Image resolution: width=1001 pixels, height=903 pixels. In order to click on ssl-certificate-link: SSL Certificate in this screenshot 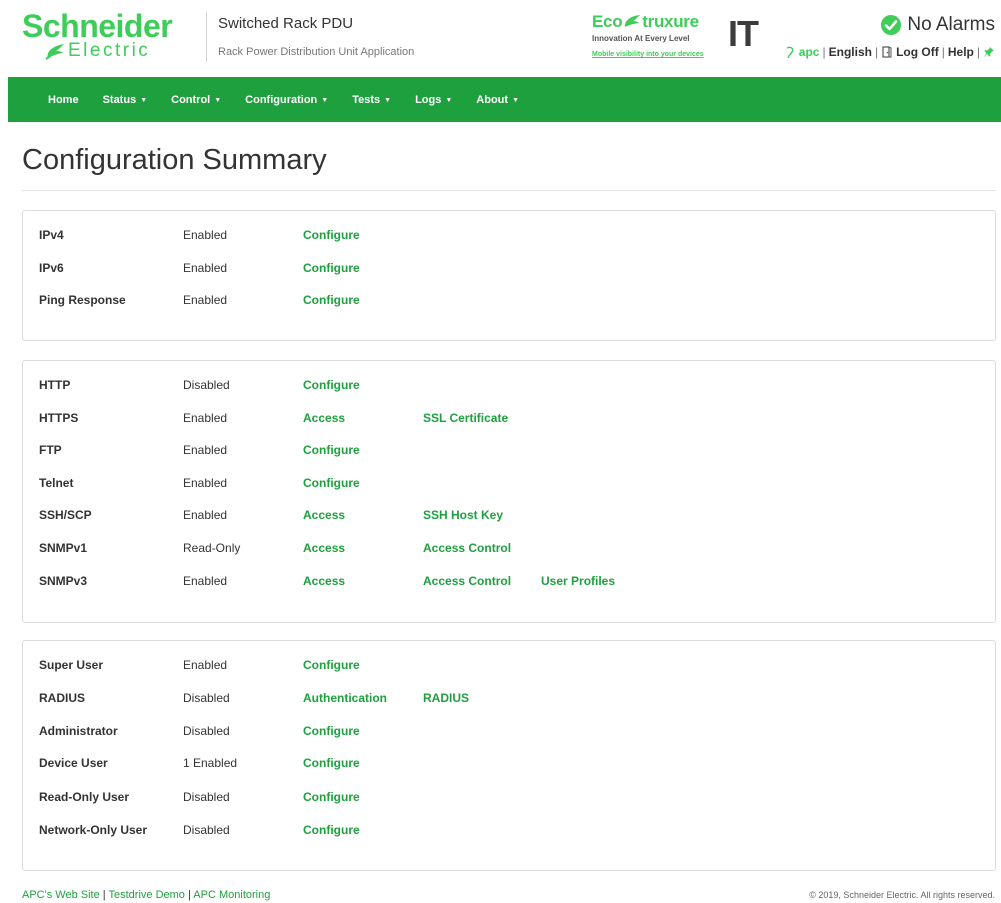, I will do `click(465, 418)`.